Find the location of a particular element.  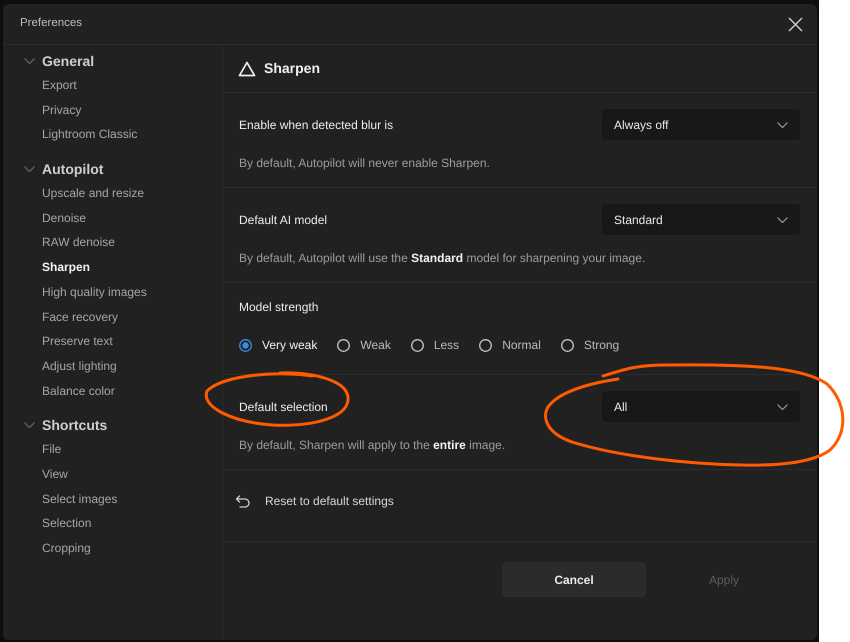

sidebar-item: Privacy is located at coordinates (62, 110).